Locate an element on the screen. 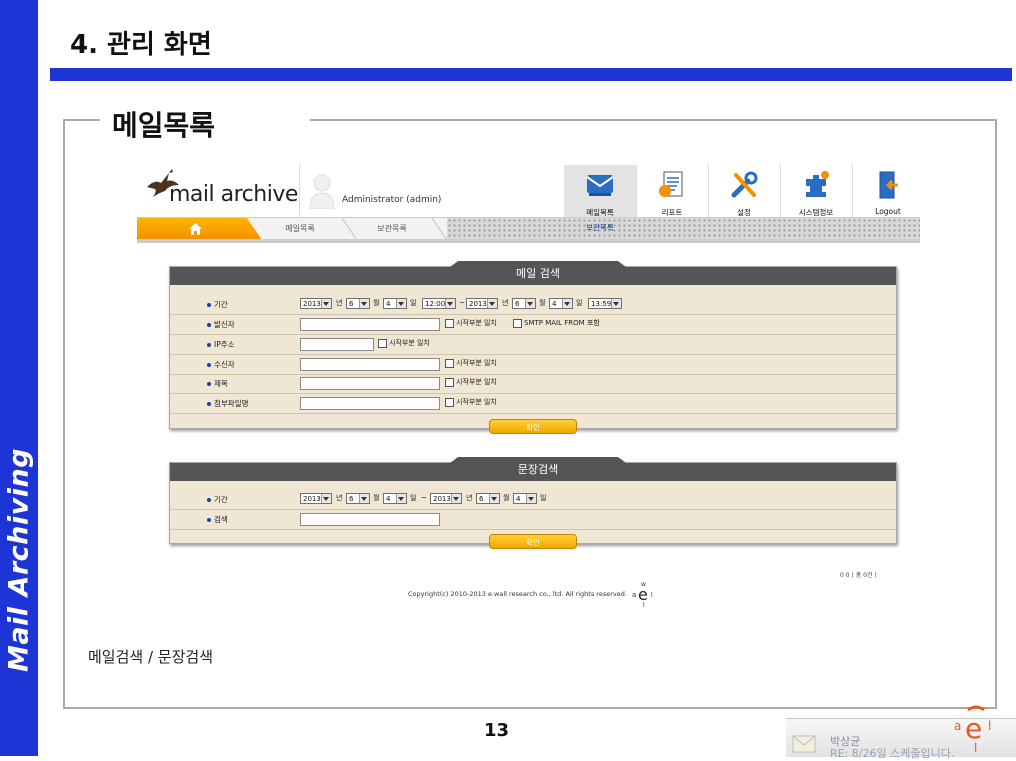  tab-archive-list: 보관목록 is located at coordinates (392, 229).